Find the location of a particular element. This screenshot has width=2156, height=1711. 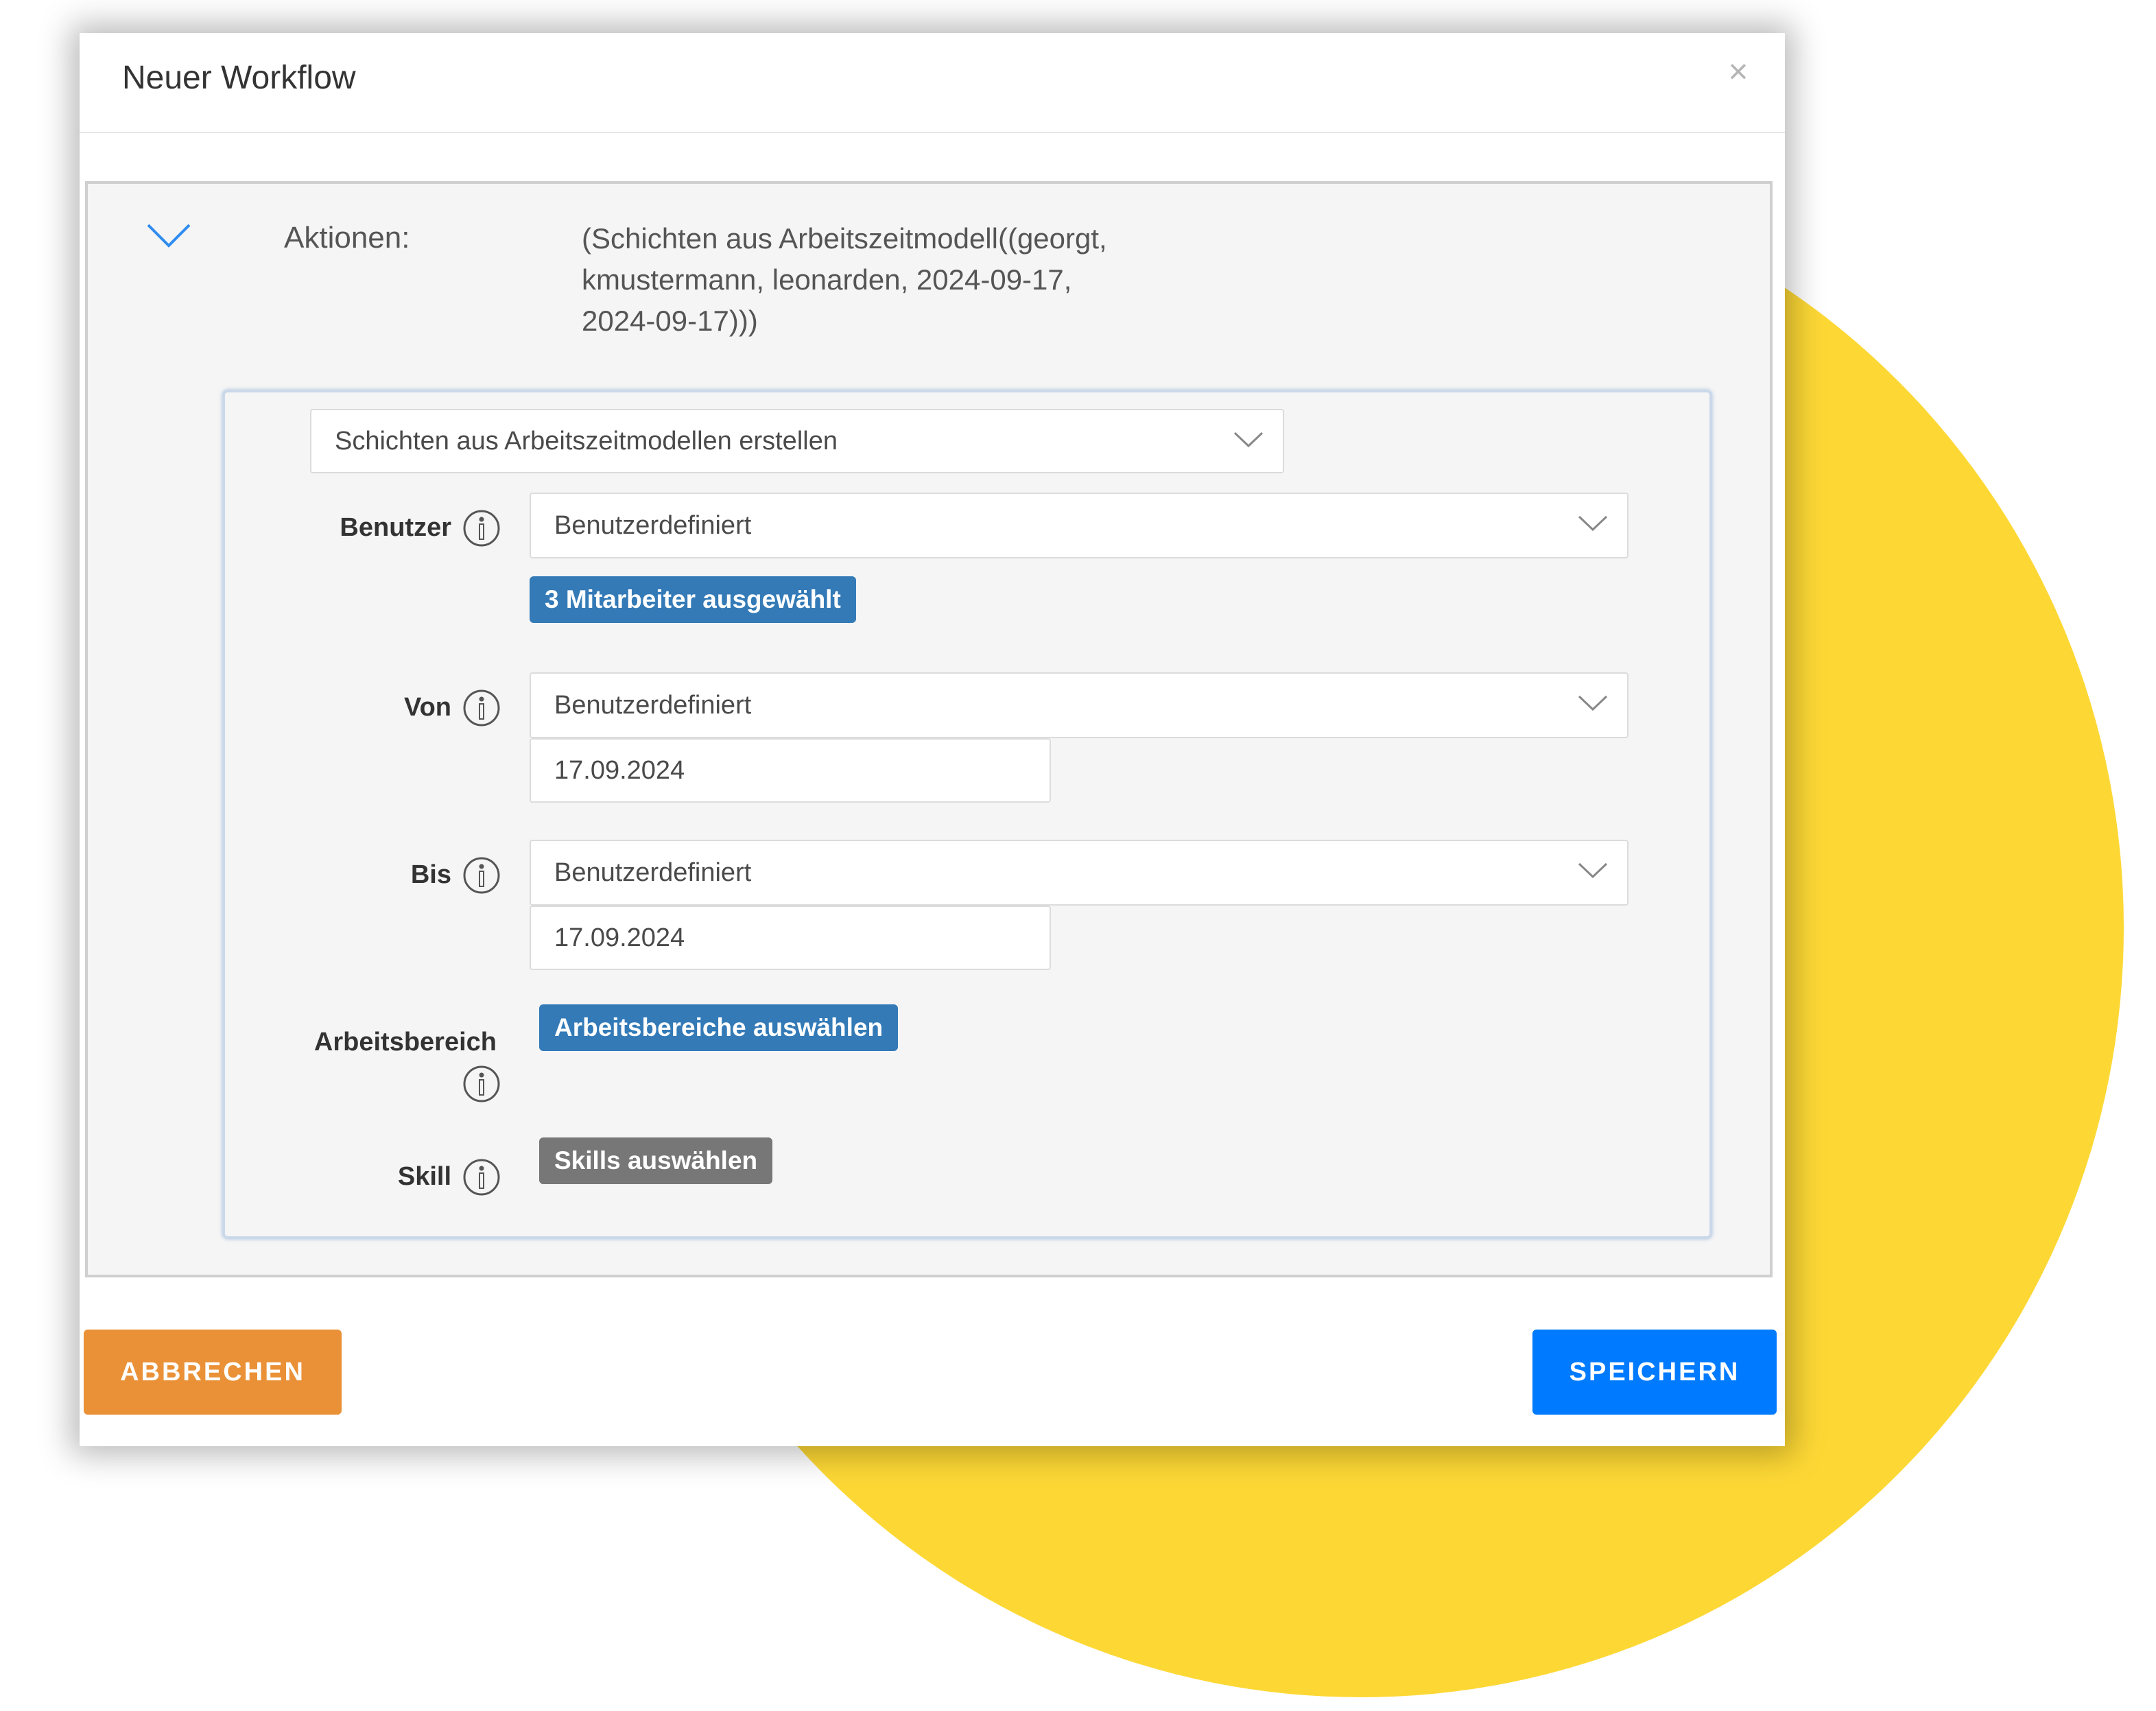

benutzer-label: Benutzer is located at coordinates (396, 527).